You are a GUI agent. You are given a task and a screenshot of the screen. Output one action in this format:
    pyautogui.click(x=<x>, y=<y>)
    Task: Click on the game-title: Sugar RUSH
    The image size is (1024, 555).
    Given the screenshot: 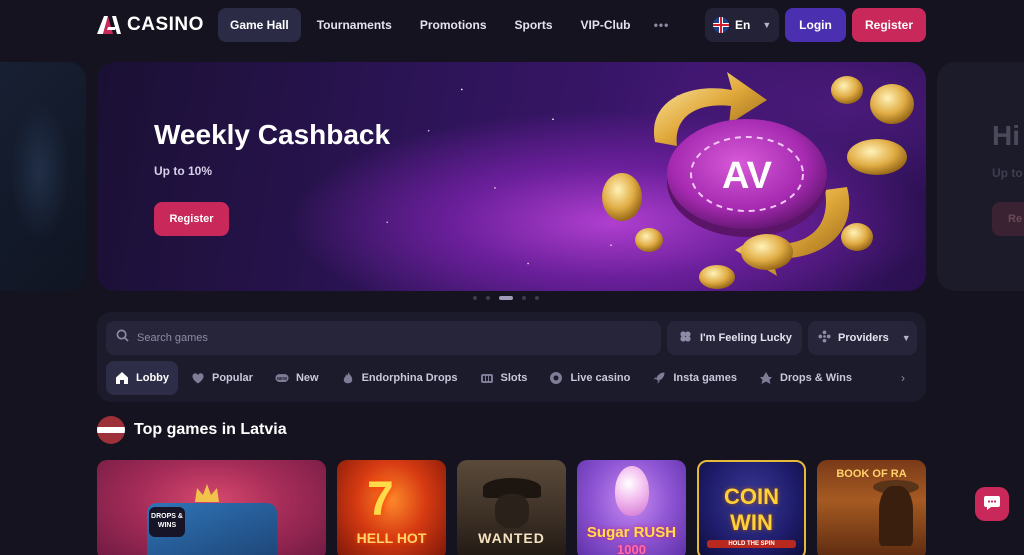 What is the action you would take?
    pyautogui.click(x=631, y=532)
    